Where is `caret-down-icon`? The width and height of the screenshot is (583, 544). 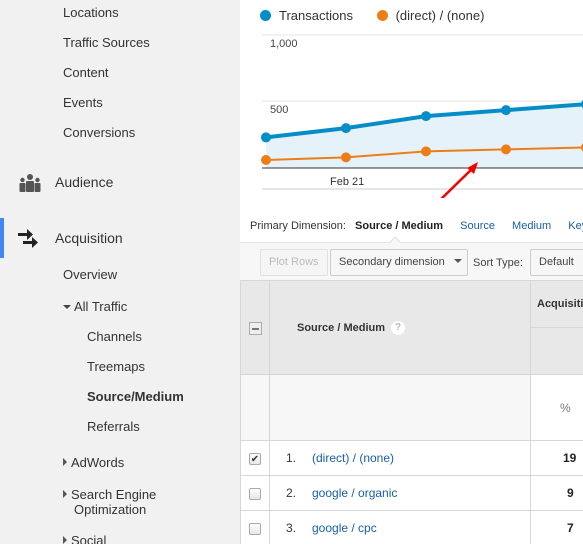 caret-down-icon is located at coordinates (67, 307).